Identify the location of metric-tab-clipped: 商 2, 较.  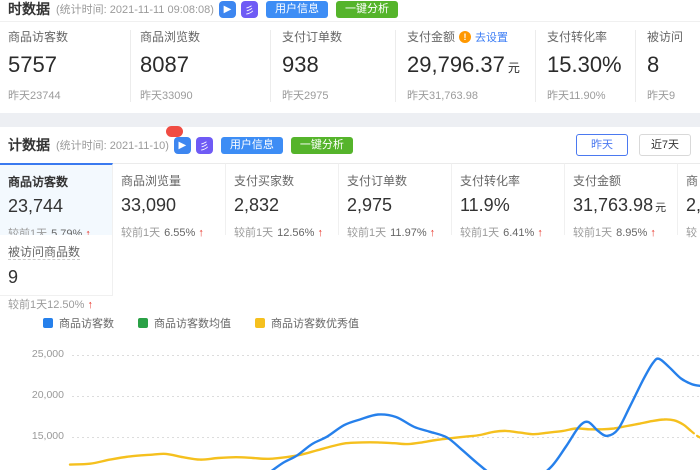
(689, 201).